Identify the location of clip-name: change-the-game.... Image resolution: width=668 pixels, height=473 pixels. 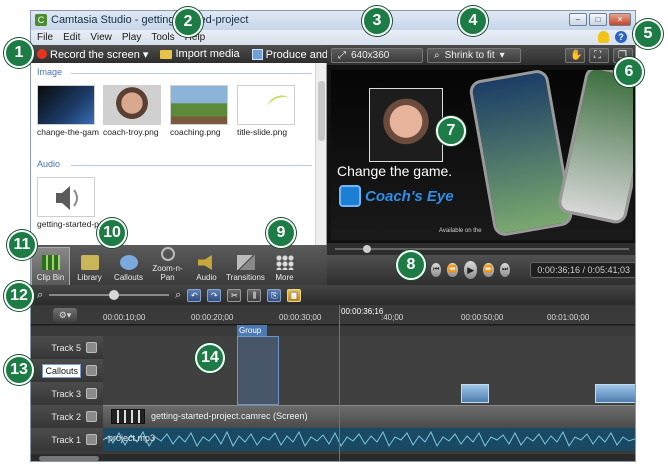
(68, 132).